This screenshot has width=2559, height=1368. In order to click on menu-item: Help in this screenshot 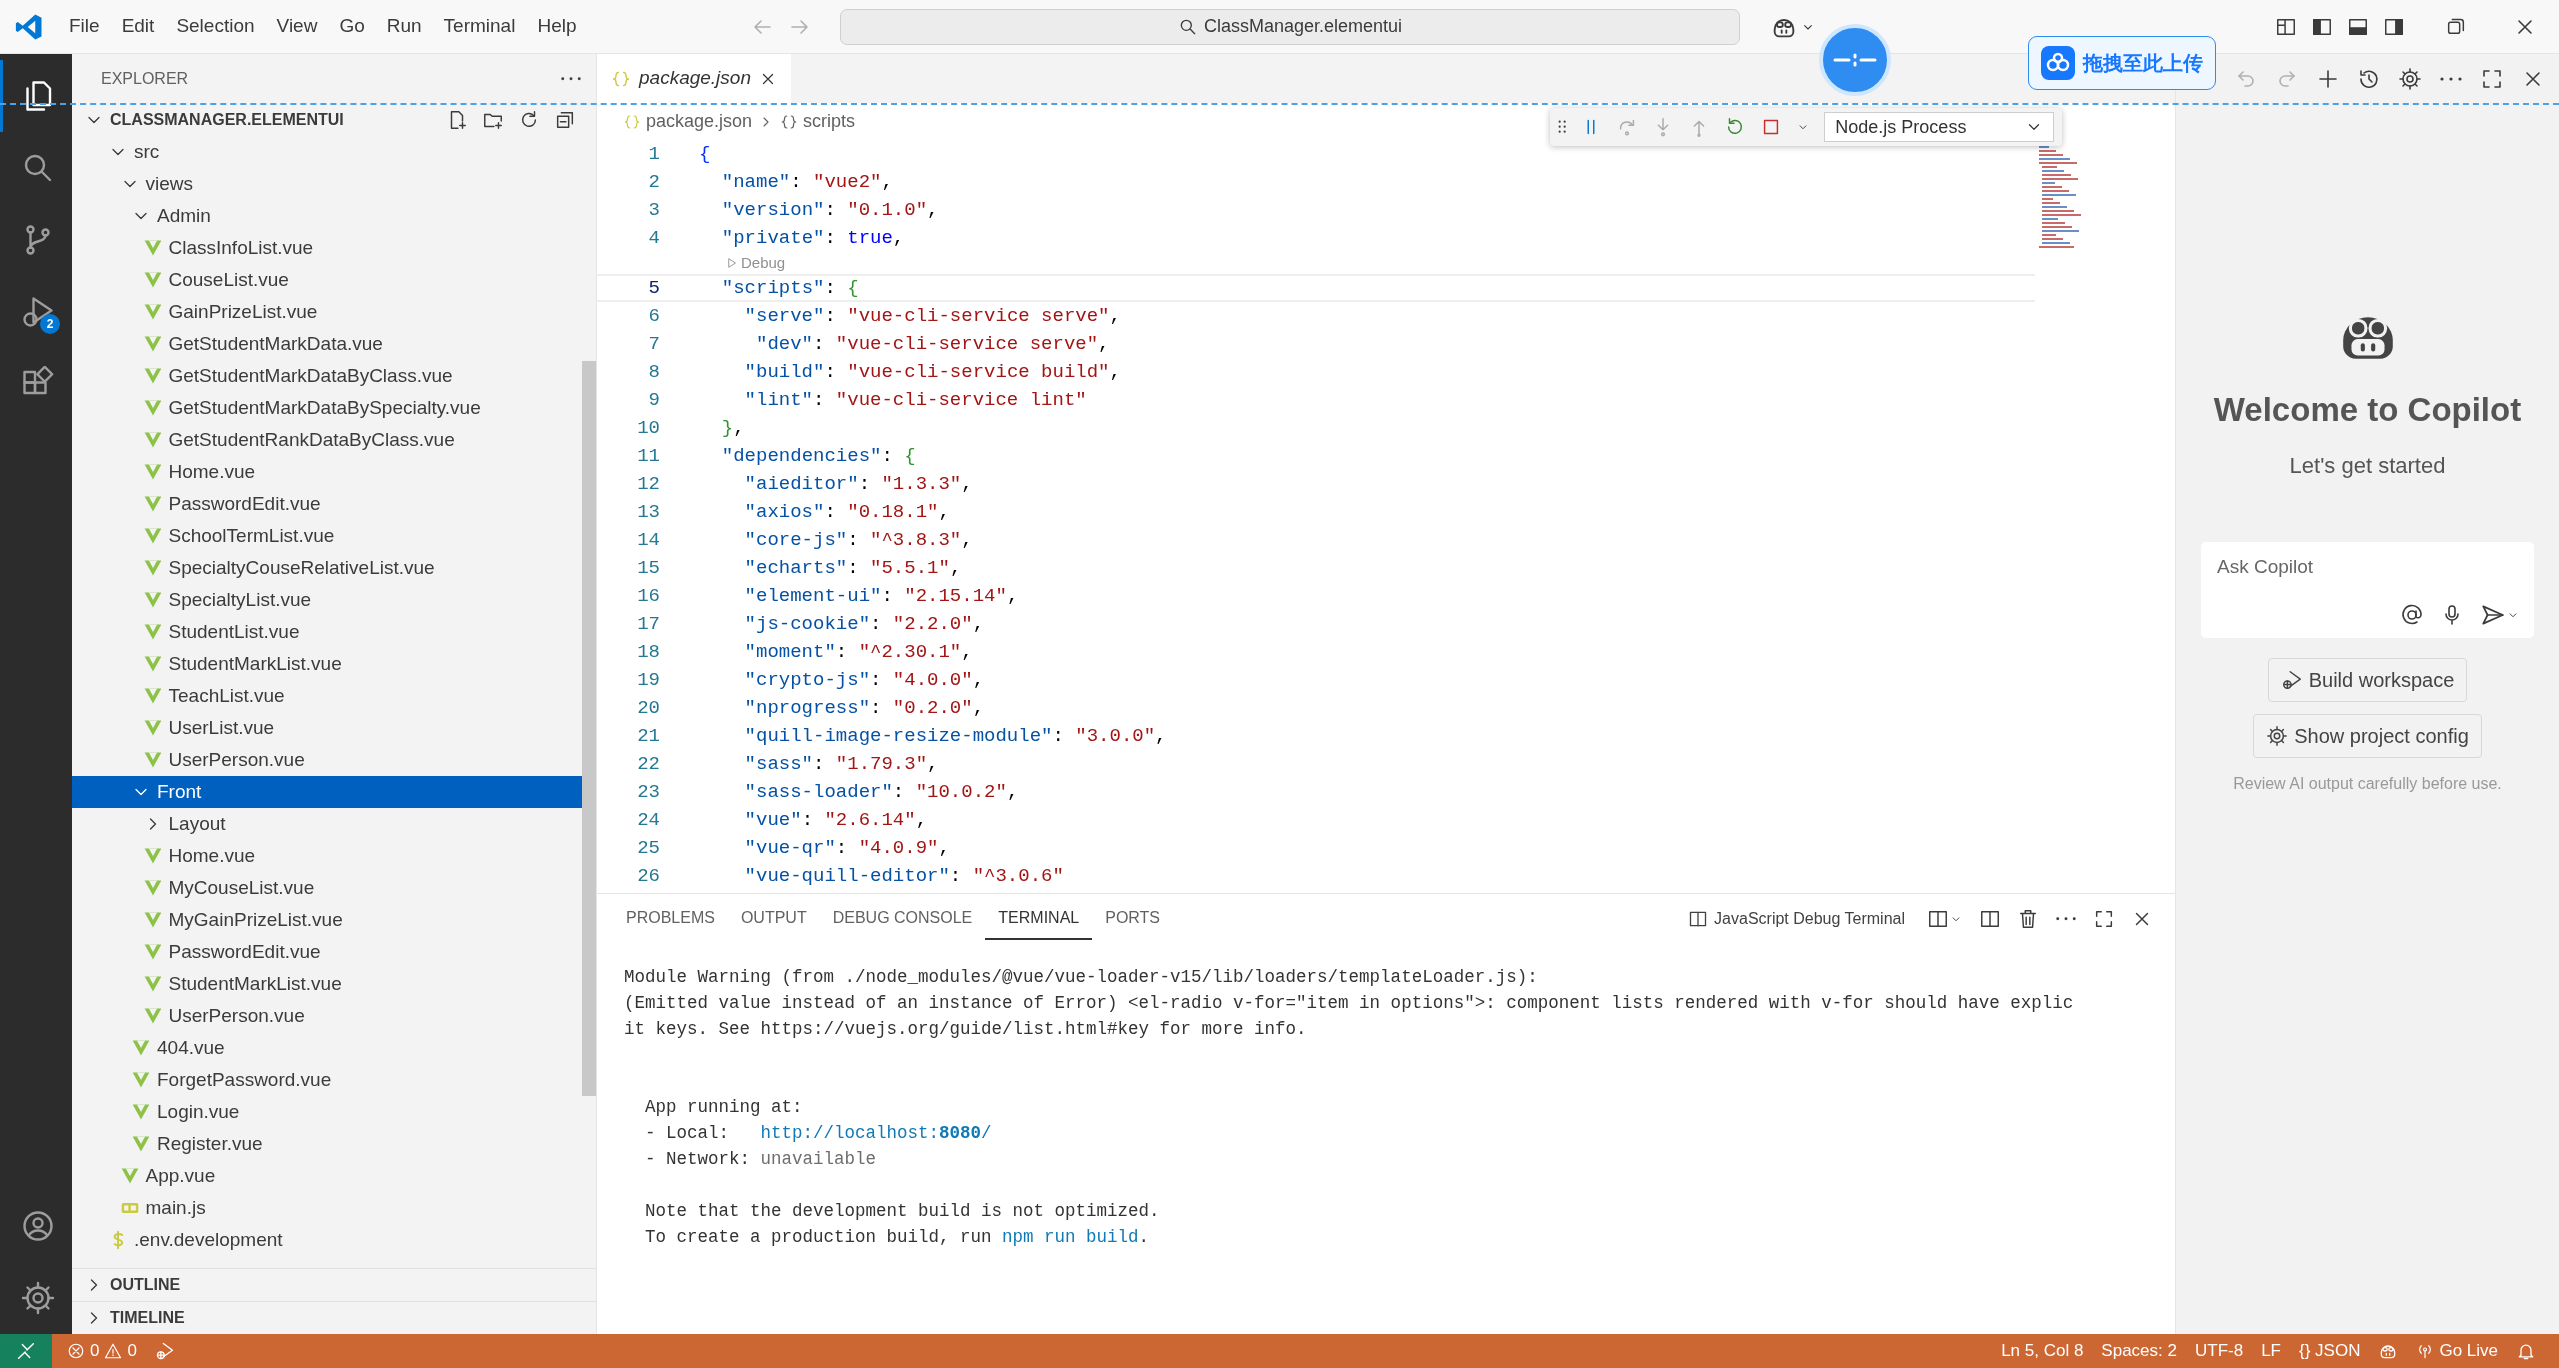, I will do `click(557, 26)`.